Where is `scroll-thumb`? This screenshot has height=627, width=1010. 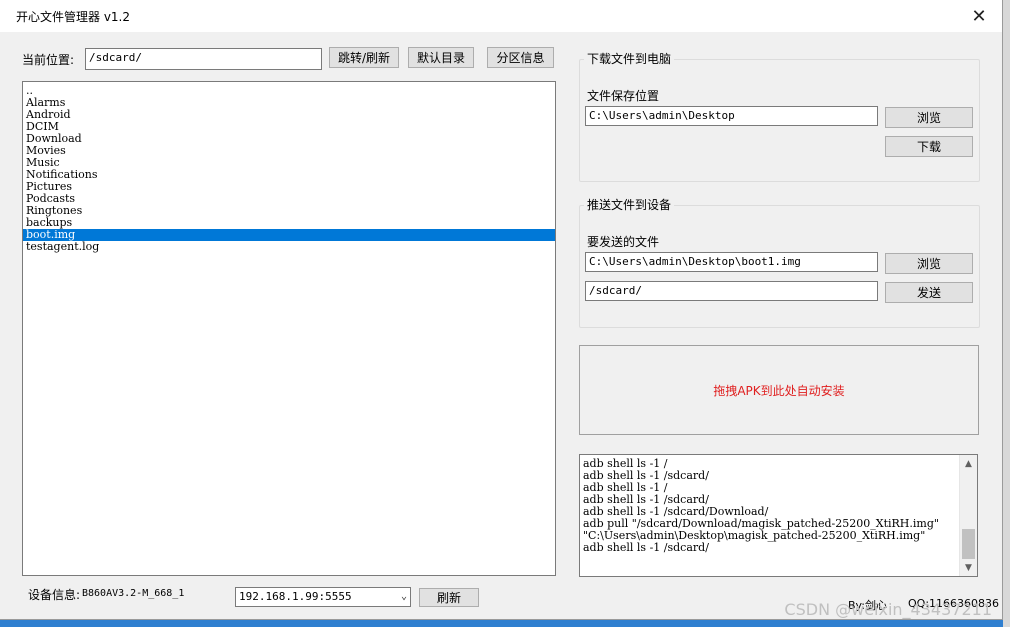
scroll-thumb is located at coordinates (968, 544).